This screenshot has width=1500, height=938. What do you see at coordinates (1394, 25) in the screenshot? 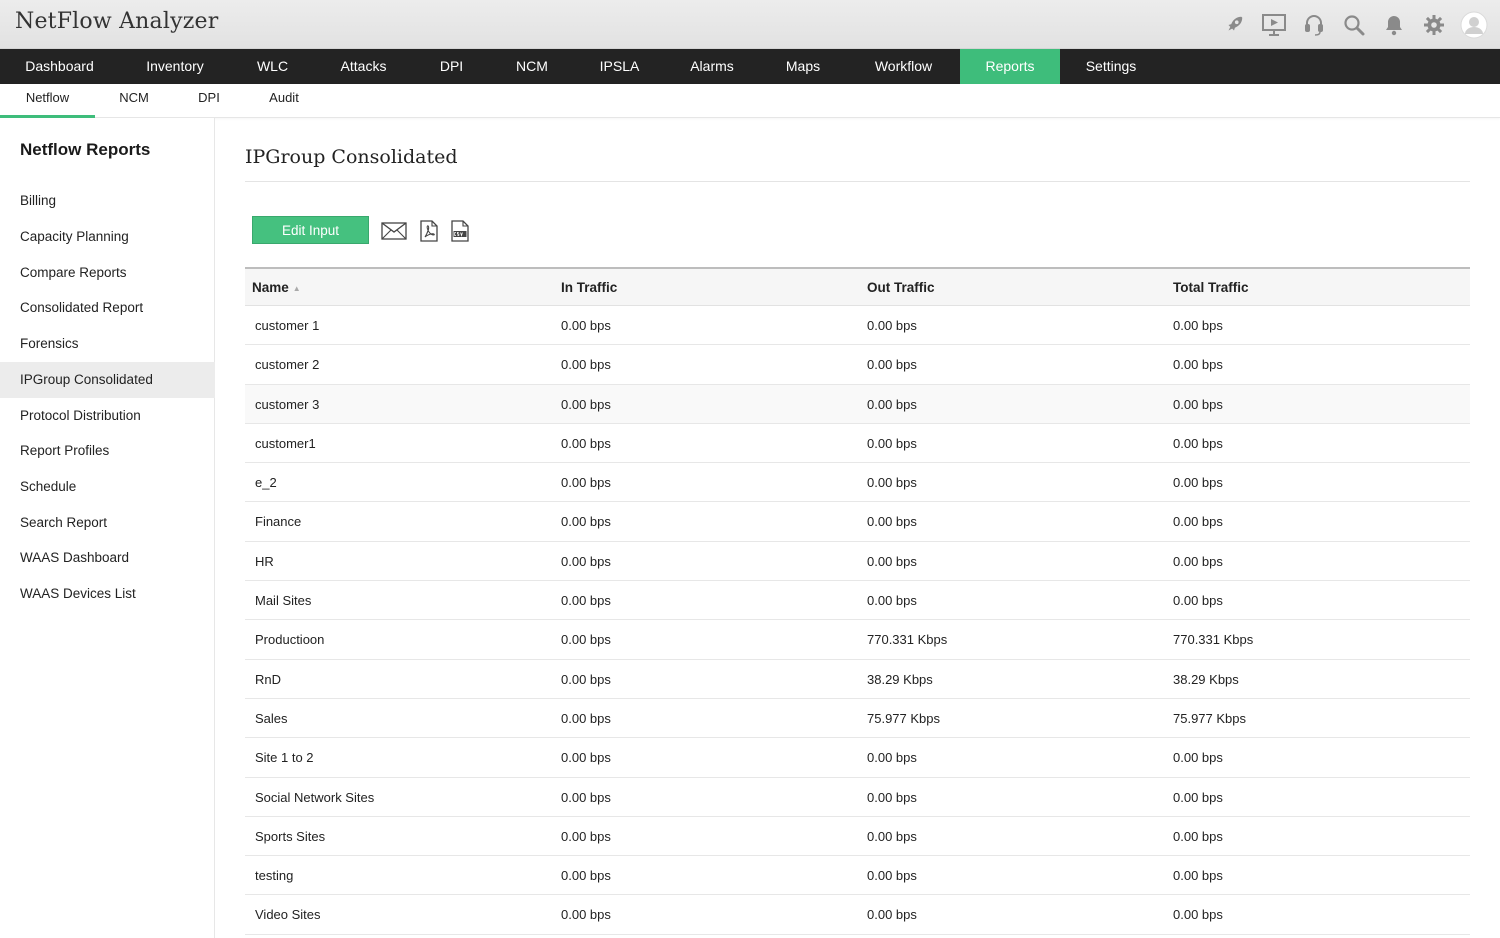
I see `bell-icon` at bounding box center [1394, 25].